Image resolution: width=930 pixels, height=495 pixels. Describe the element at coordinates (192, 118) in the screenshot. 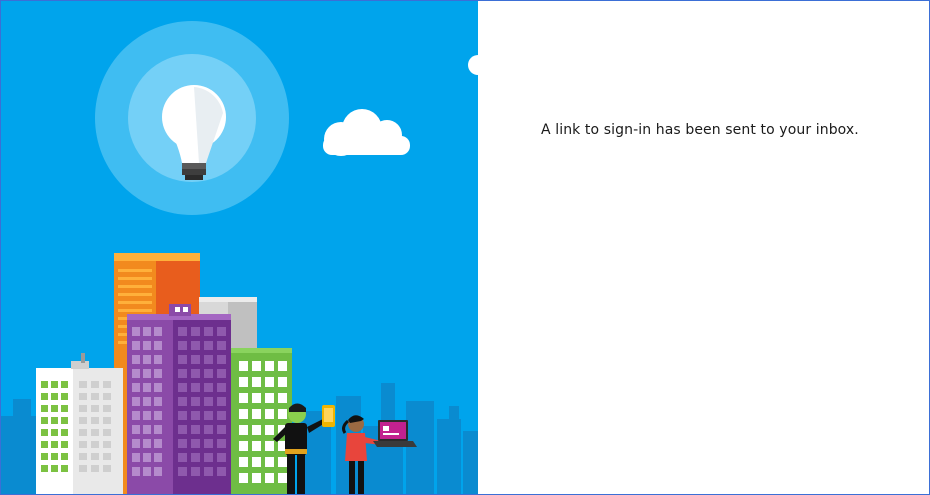

I see `lightbulb-icon` at that location.